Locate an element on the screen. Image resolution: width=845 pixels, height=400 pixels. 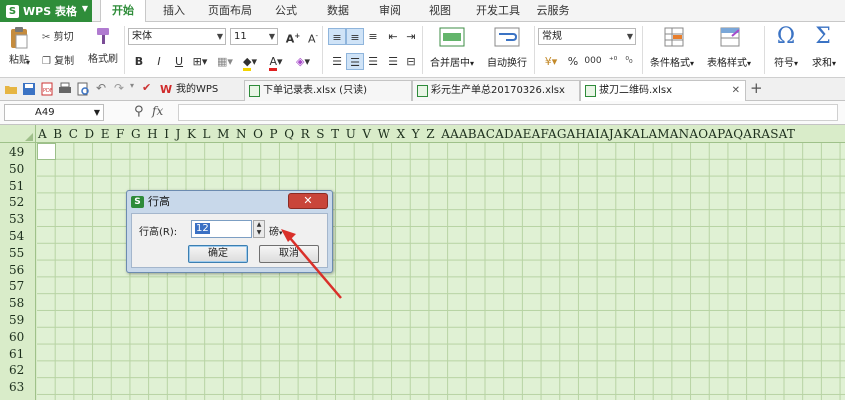
column-header-T: T is located at coordinates (335, 134).